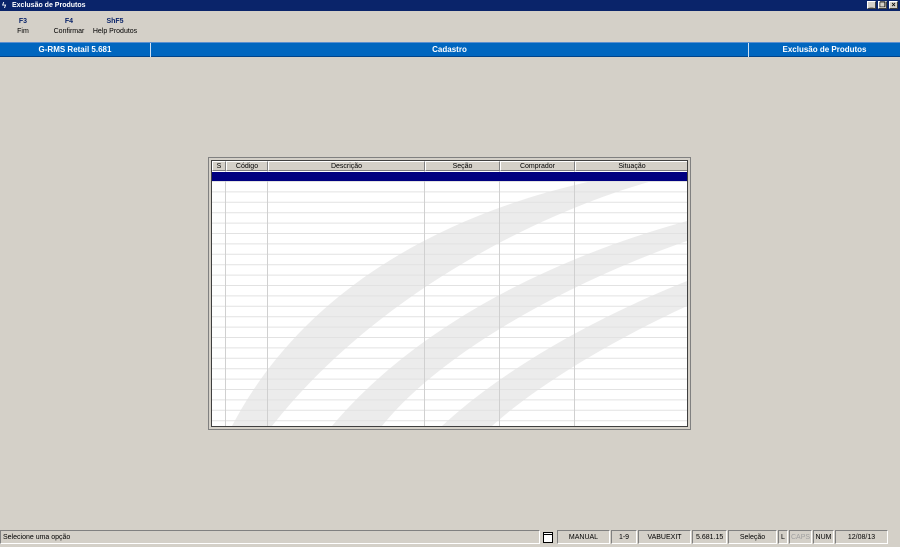 This screenshot has width=900, height=547. Describe the element at coordinates (69, 27) in the screenshot. I see `fkey-f4-confirmar: F4 Confirmar` at that location.